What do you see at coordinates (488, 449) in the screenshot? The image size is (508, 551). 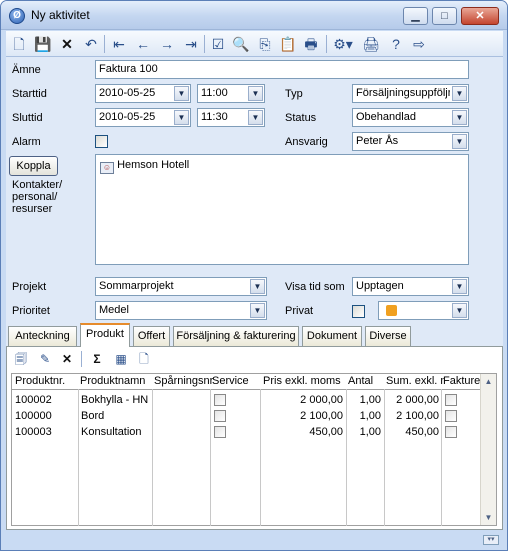 I see `vertical-scrollbar: ▲ ▼` at bounding box center [488, 449].